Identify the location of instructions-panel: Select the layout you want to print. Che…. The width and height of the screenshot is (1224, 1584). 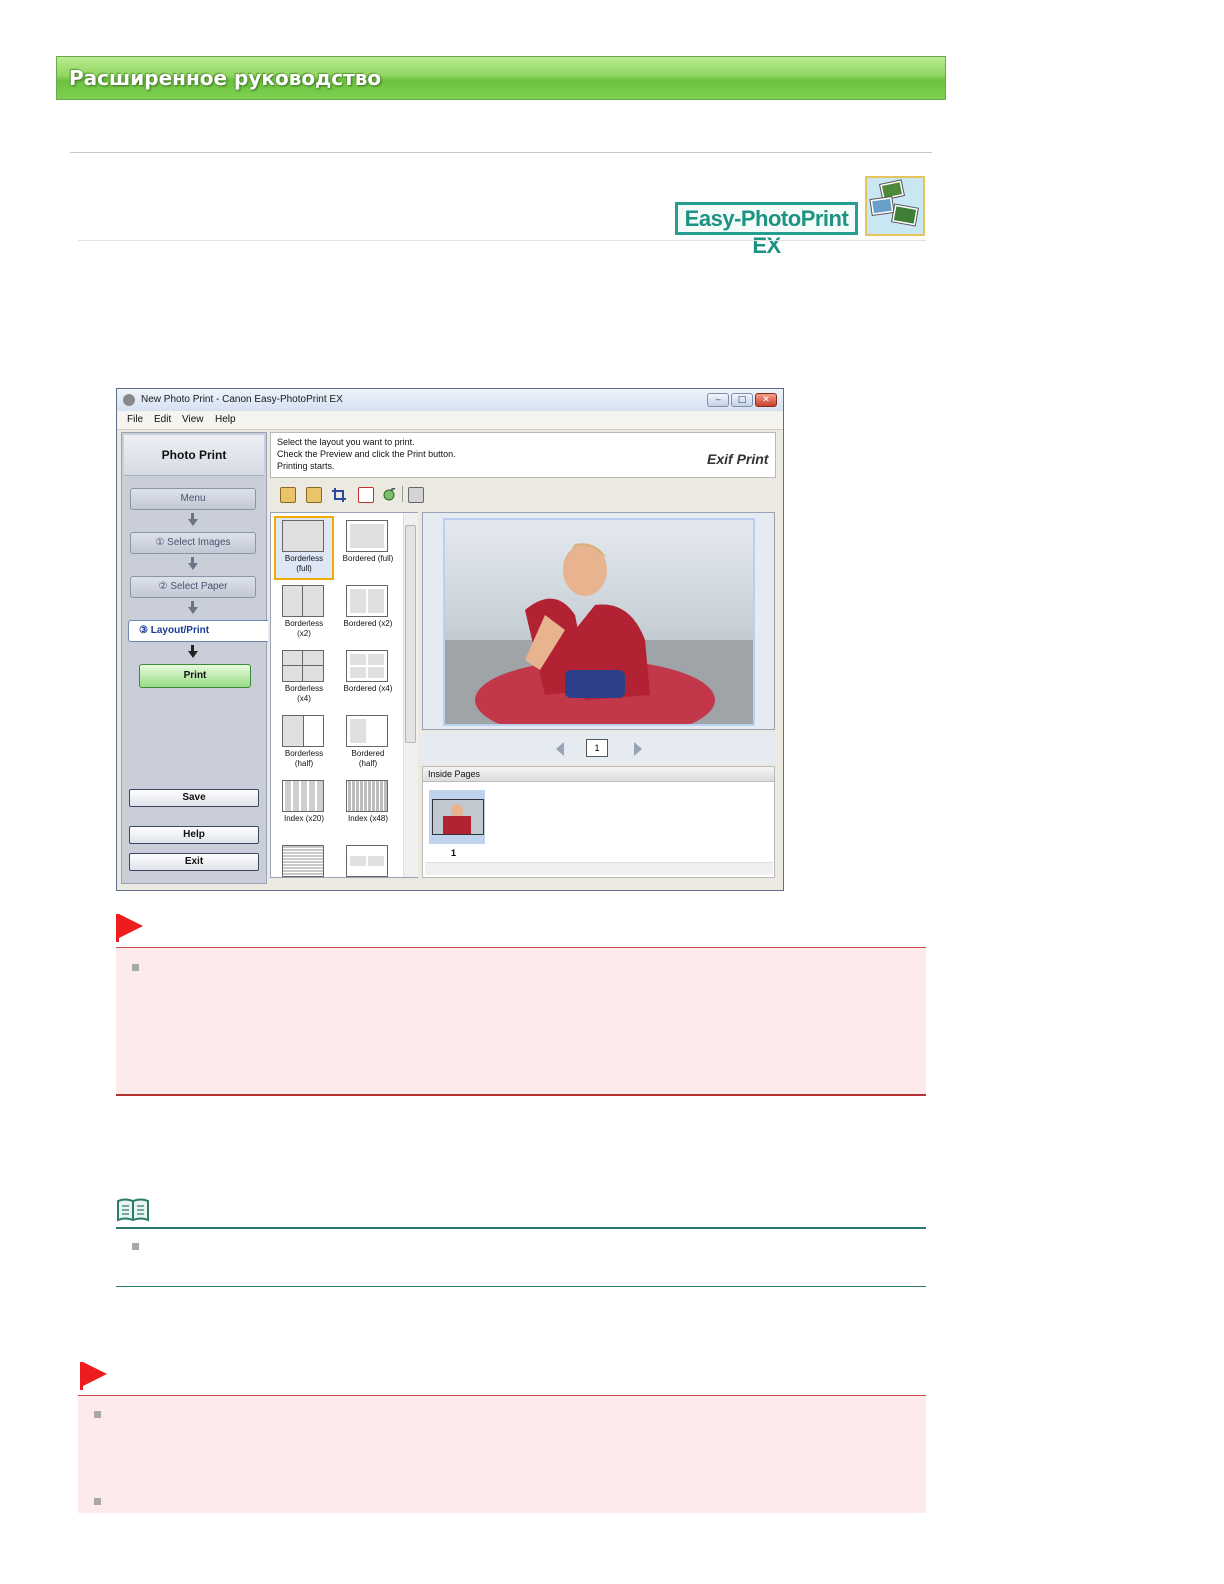
(523, 455).